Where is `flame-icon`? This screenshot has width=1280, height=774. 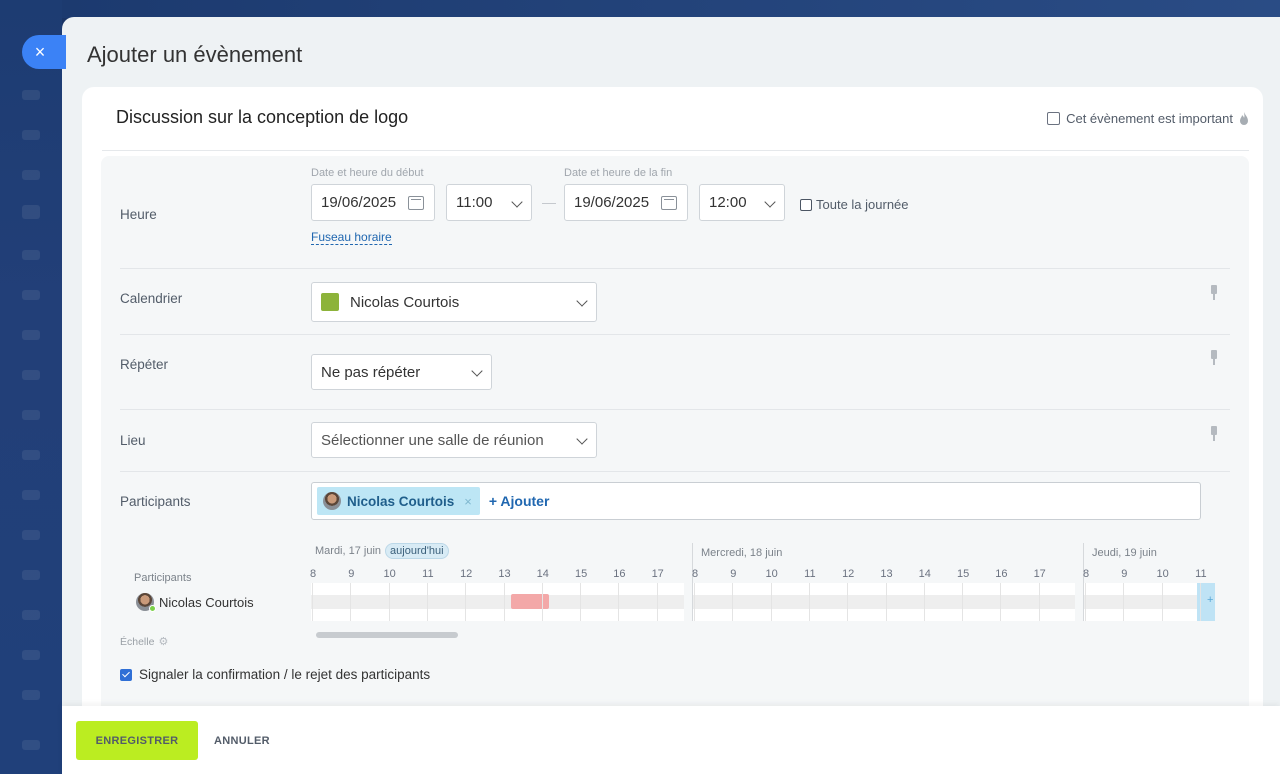 flame-icon is located at coordinates (1244, 118).